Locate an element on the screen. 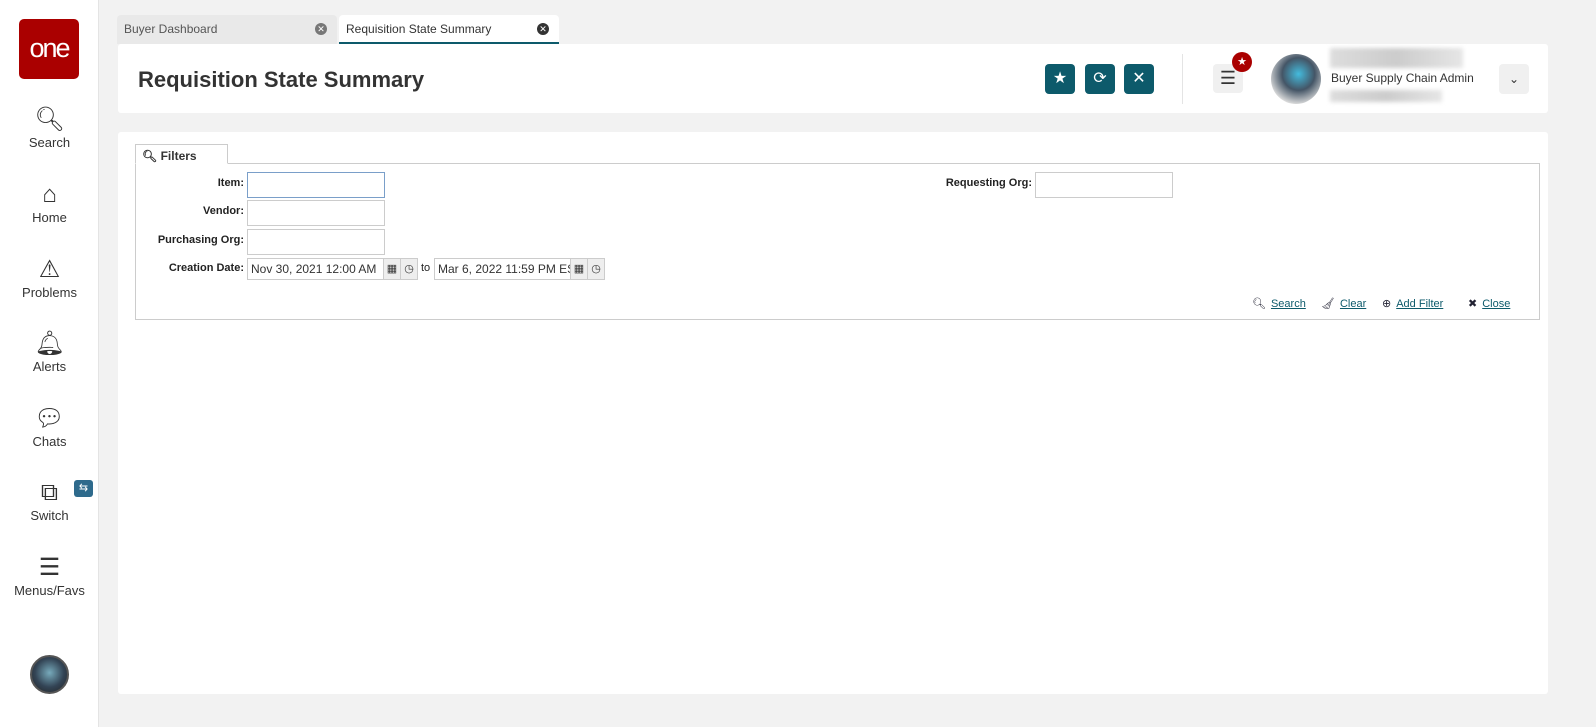  vendor-label: Vendor: is located at coordinates (223, 211).